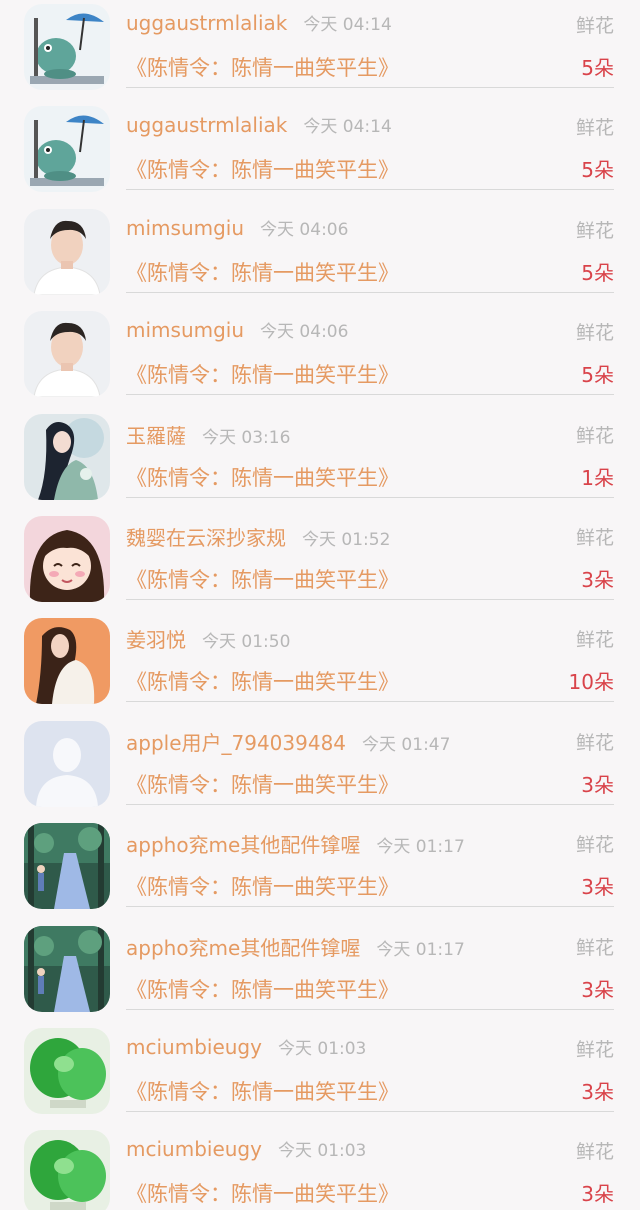 The height and width of the screenshot is (1210, 640). I want to click on timestamp: 今天 01:47, so click(406, 745).